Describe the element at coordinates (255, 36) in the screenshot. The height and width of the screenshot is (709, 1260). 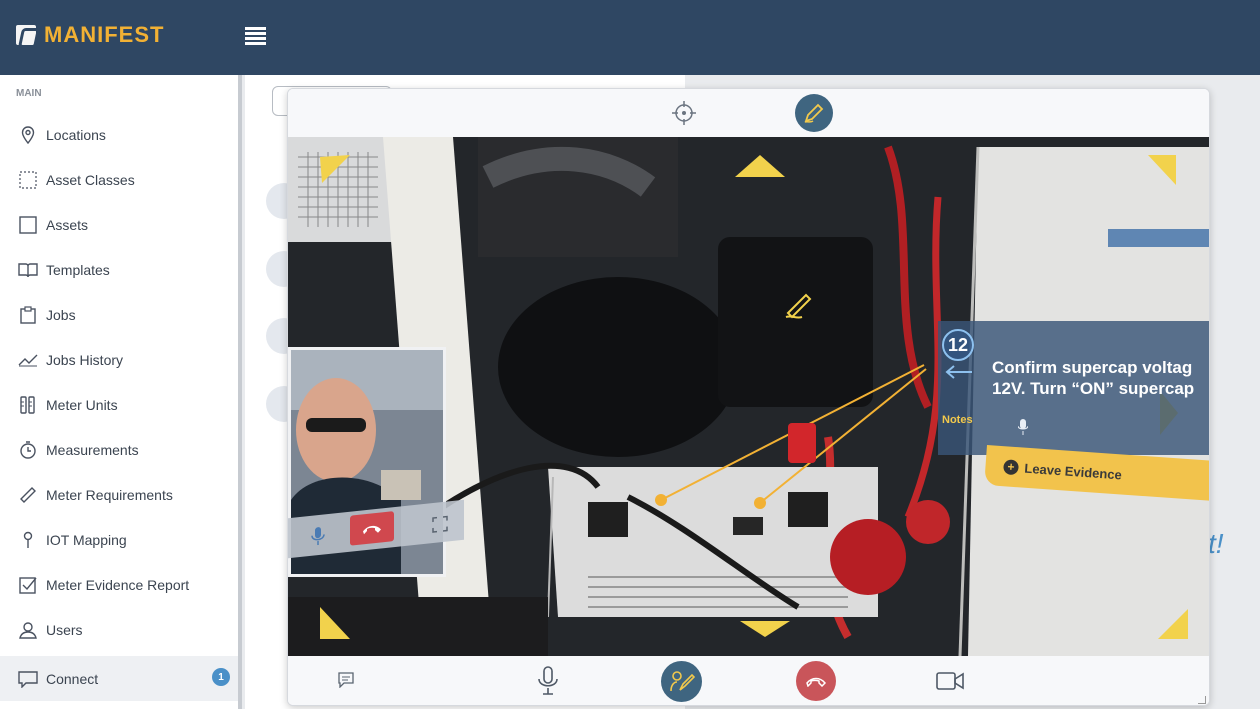
I see `menu-toggle-button` at that location.